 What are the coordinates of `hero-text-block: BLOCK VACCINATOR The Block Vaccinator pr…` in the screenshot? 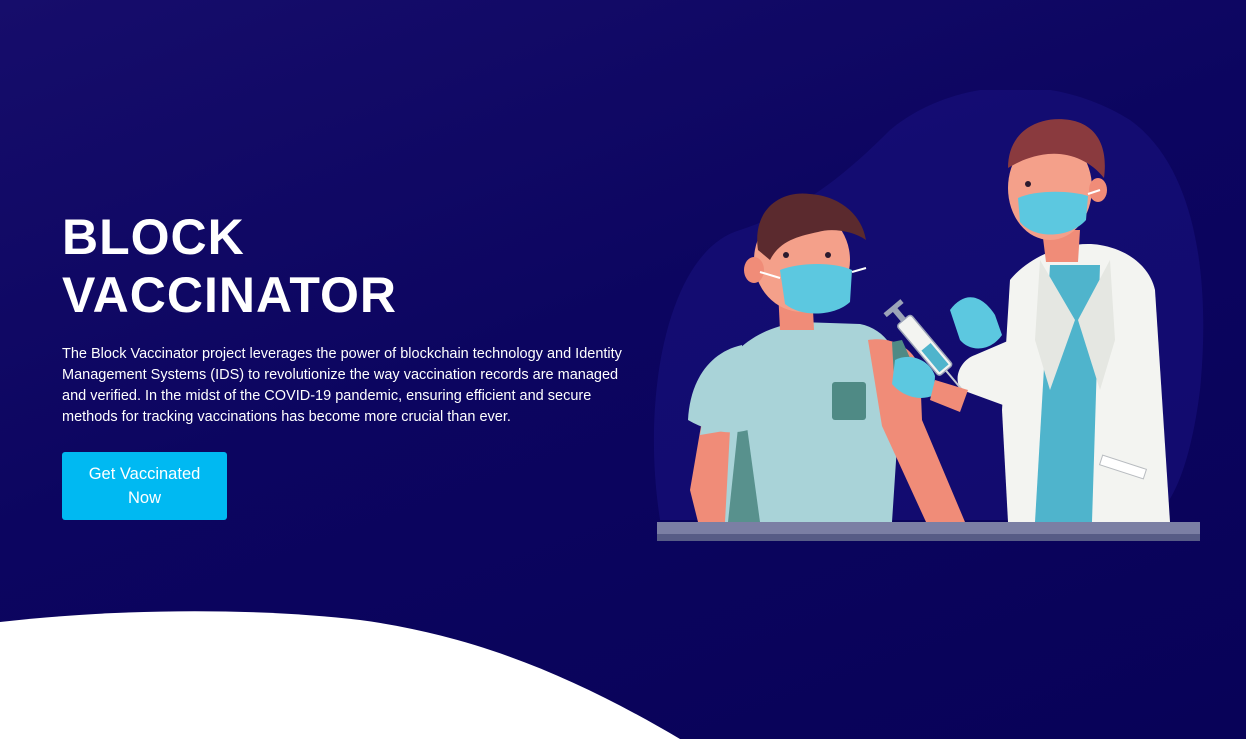 It's located at (342, 318).